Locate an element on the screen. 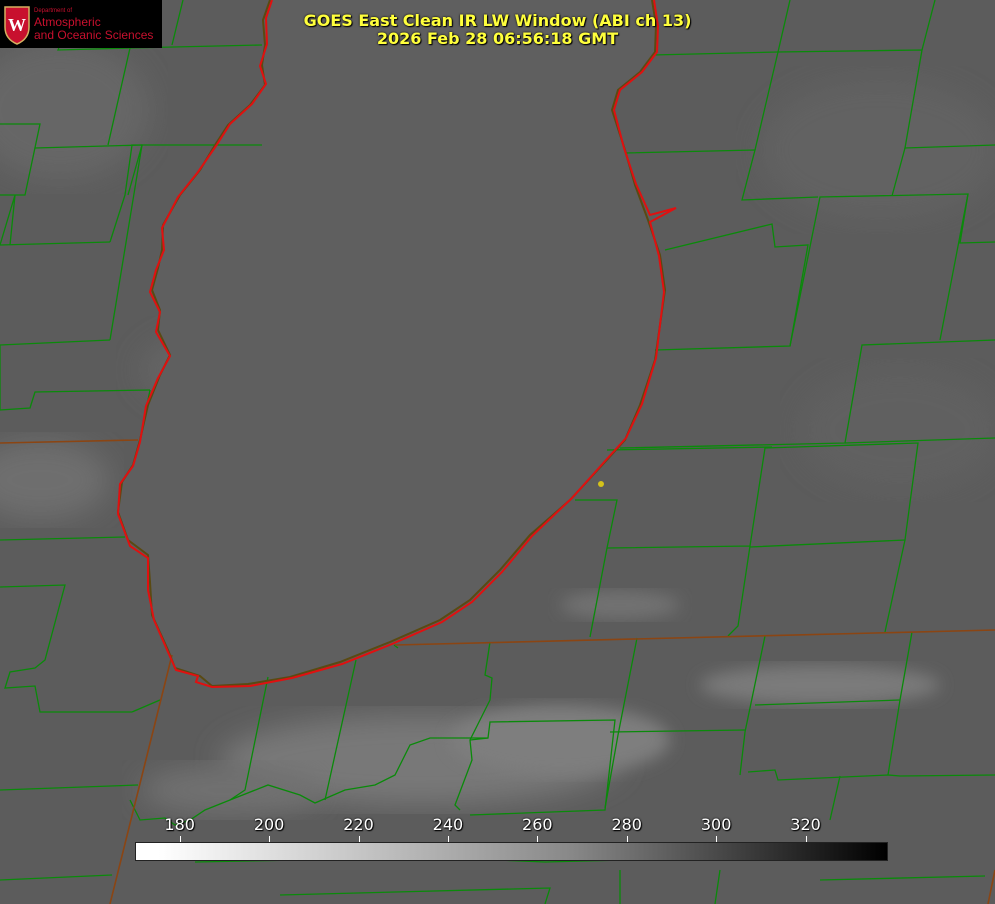 The width and height of the screenshot is (995, 904). image-timestamp: 2026 Feb 28 06:56:18 GMT is located at coordinates (497, 38).